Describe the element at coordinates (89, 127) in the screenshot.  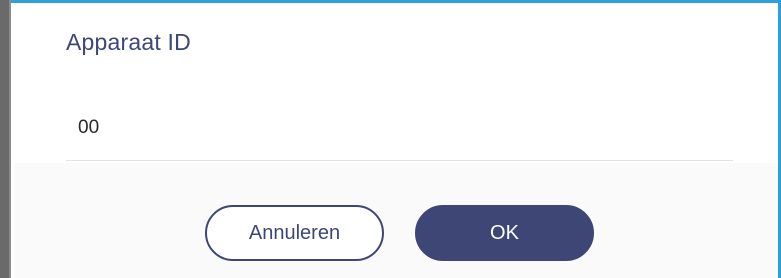
I see `device-id-value: 00` at that location.